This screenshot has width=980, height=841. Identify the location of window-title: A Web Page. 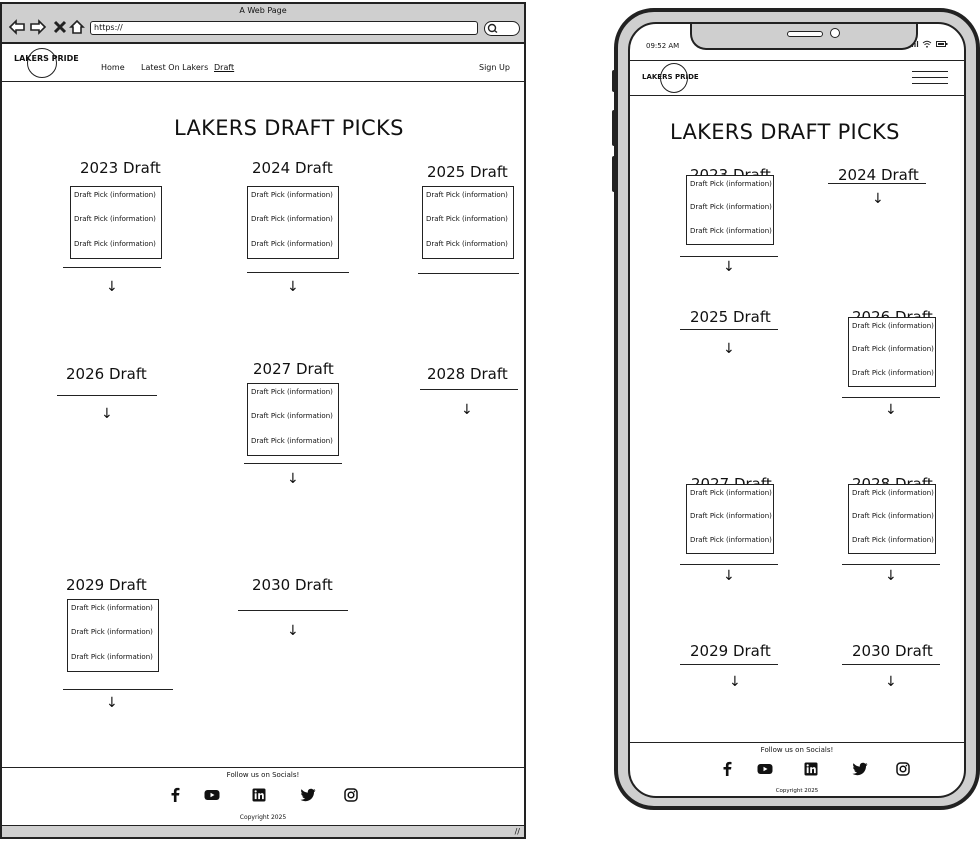
(263, 10).